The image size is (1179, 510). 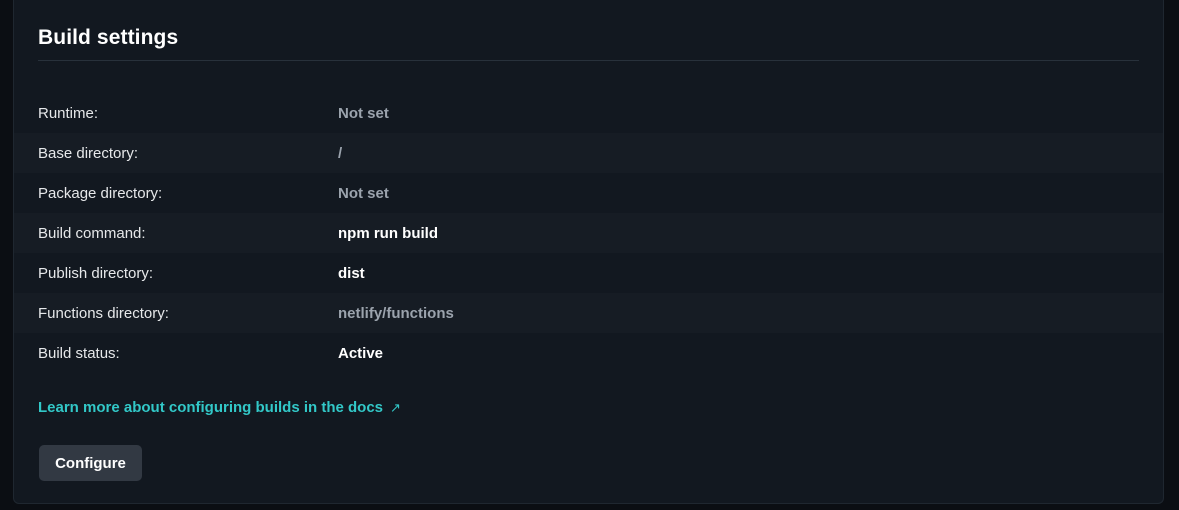 What do you see at coordinates (395, 407) in the screenshot?
I see `external-link-icon: ↗` at bounding box center [395, 407].